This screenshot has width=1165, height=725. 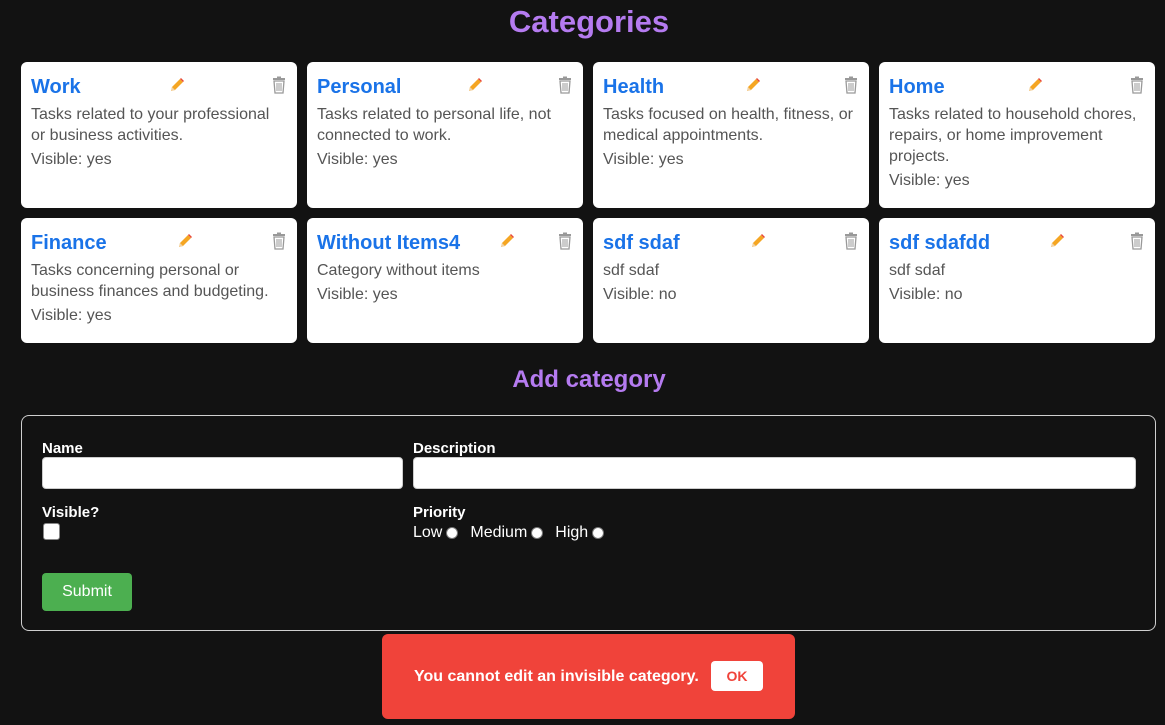 I want to click on priority-radio-group: Low Medium High, so click(x=514, y=533).